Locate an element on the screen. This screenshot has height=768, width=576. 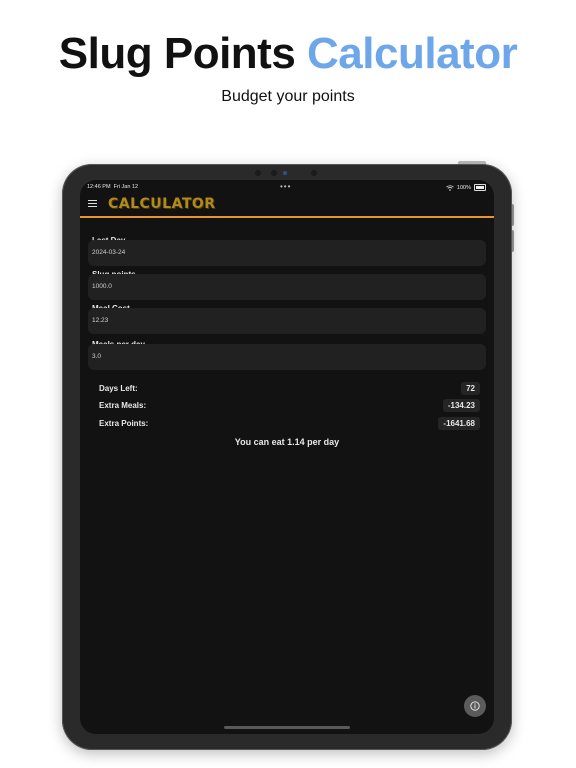
status-date: Fri Jan 12 is located at coordinates (126, 187).